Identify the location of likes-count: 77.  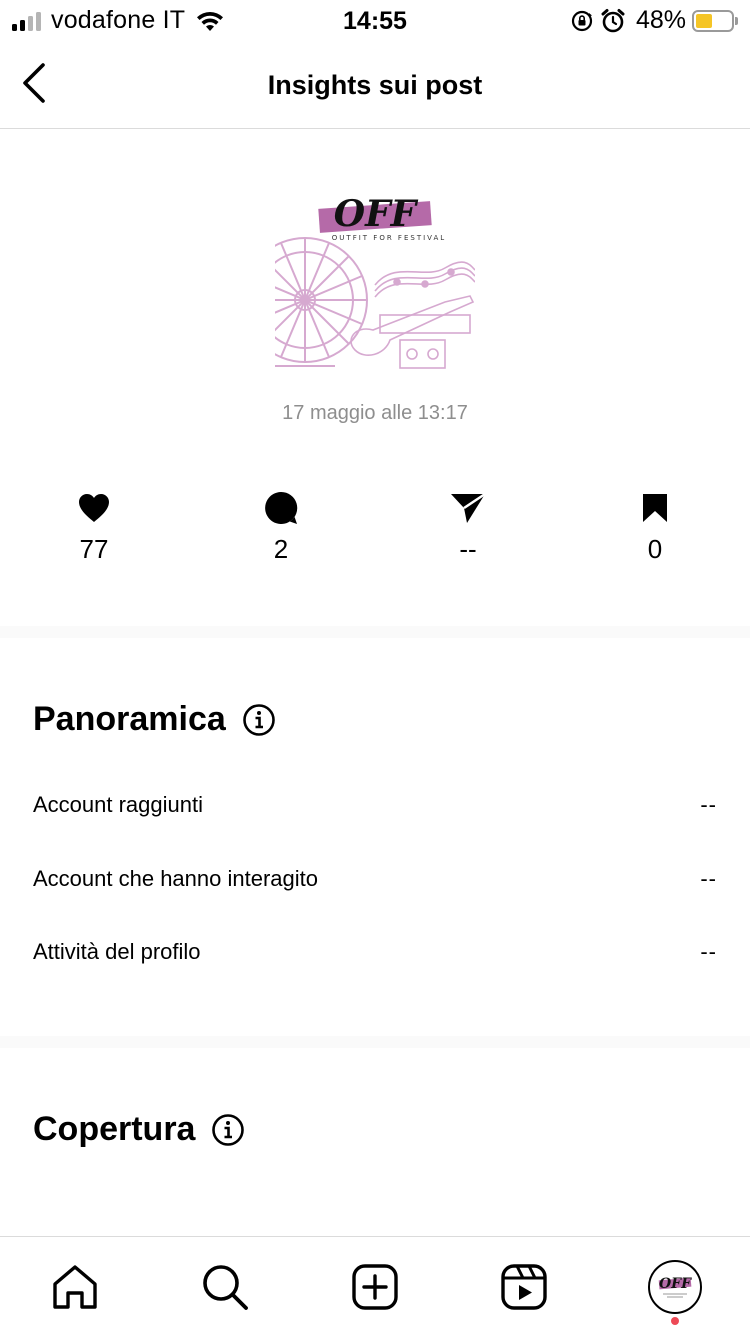
(94, 549).